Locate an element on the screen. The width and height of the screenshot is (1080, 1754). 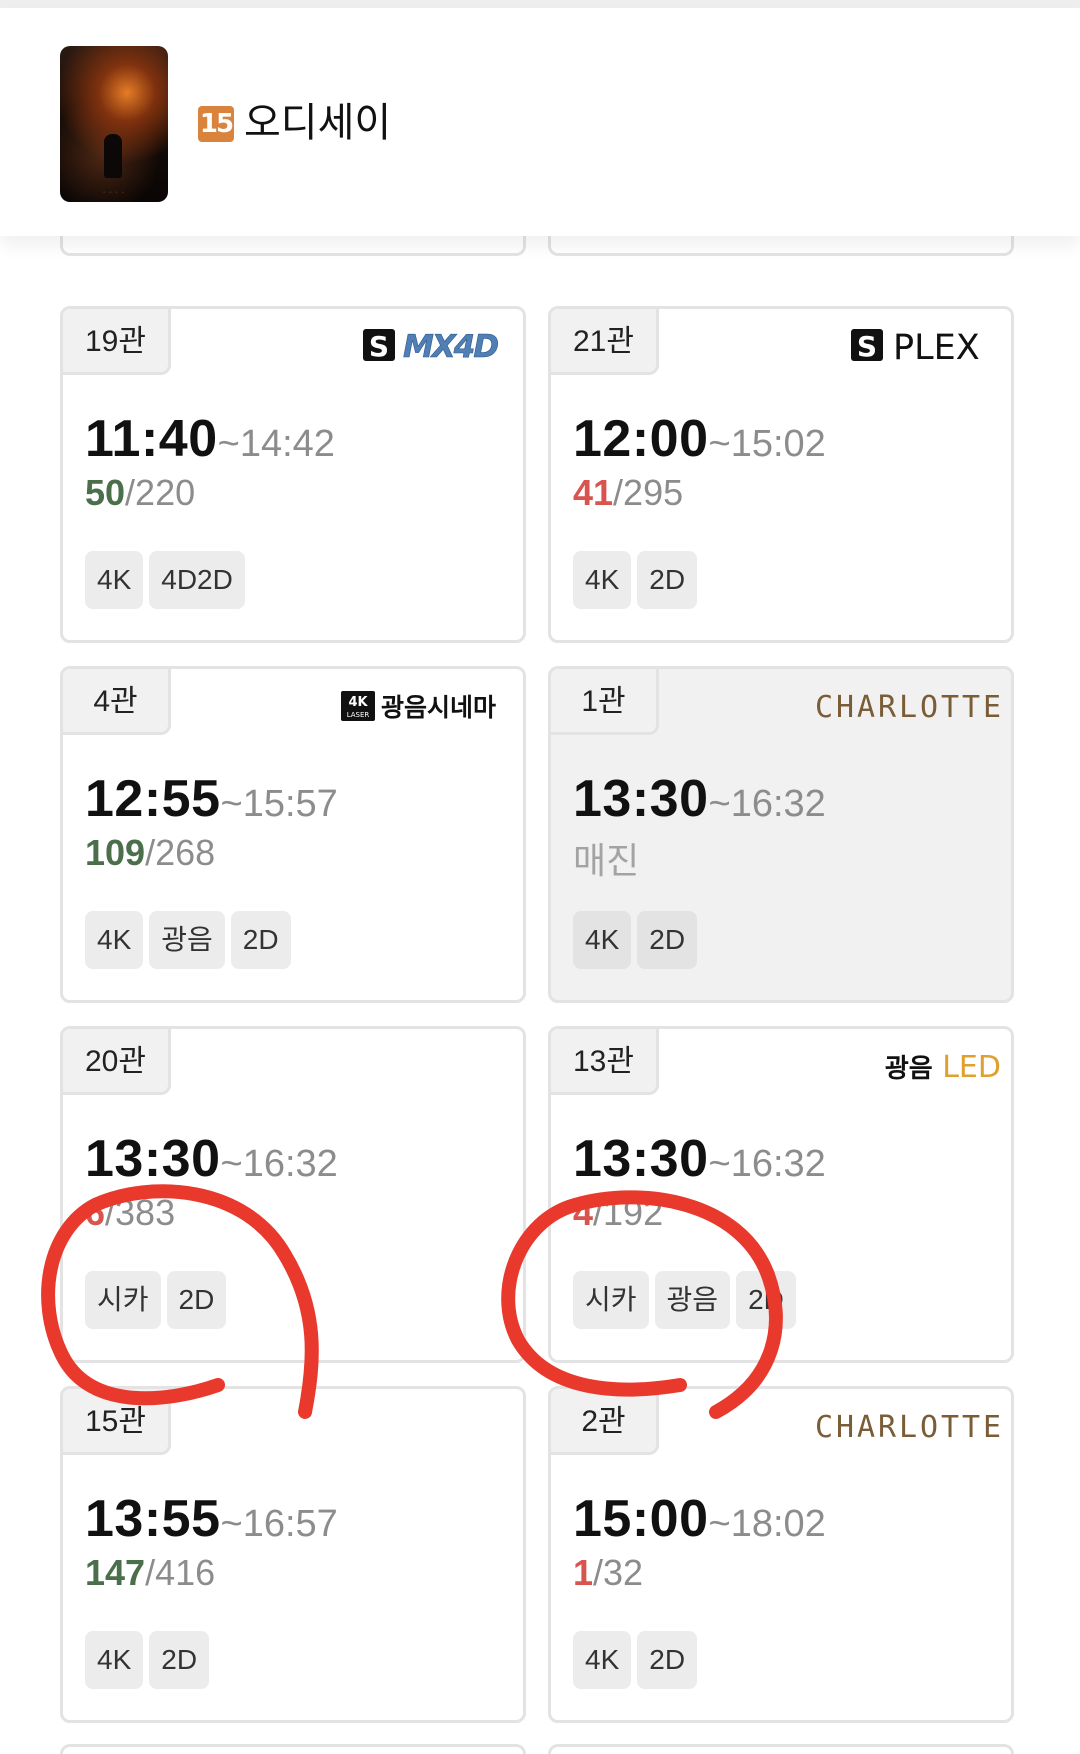
screen-number: 4관 is located at coordinates (117, 702).